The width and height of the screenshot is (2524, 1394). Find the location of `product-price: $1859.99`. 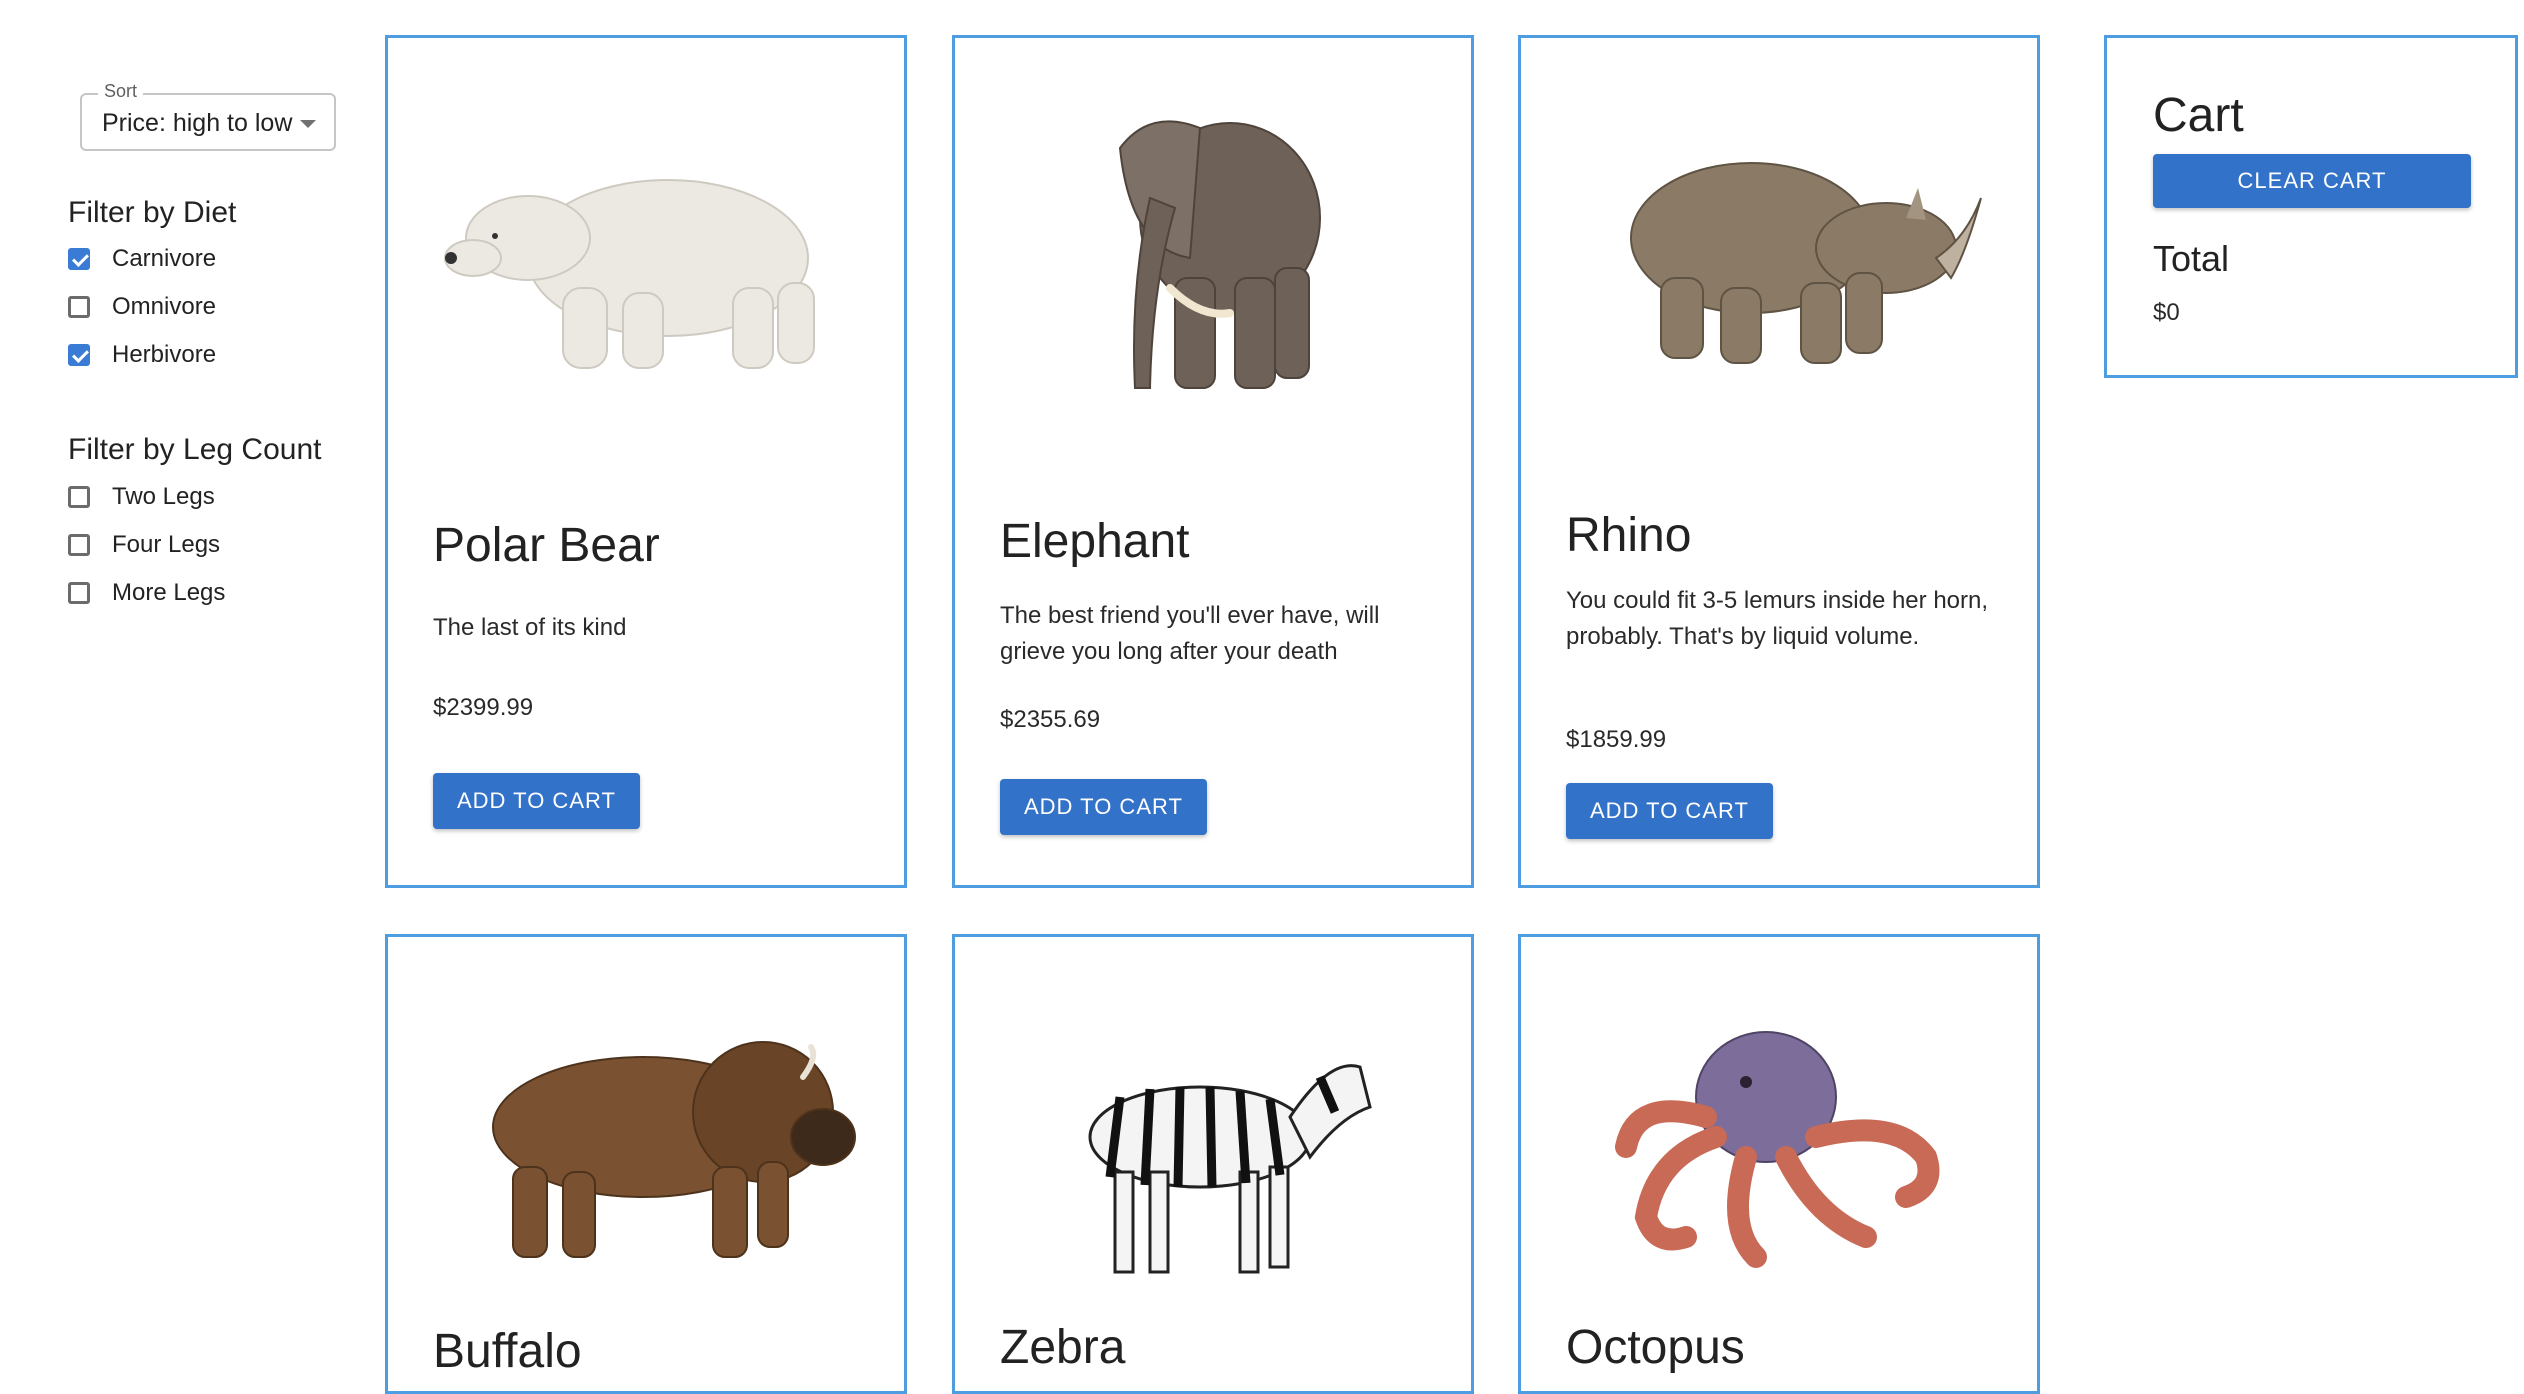

product-price: $1859.99 is located at coordinates (1616, 739).